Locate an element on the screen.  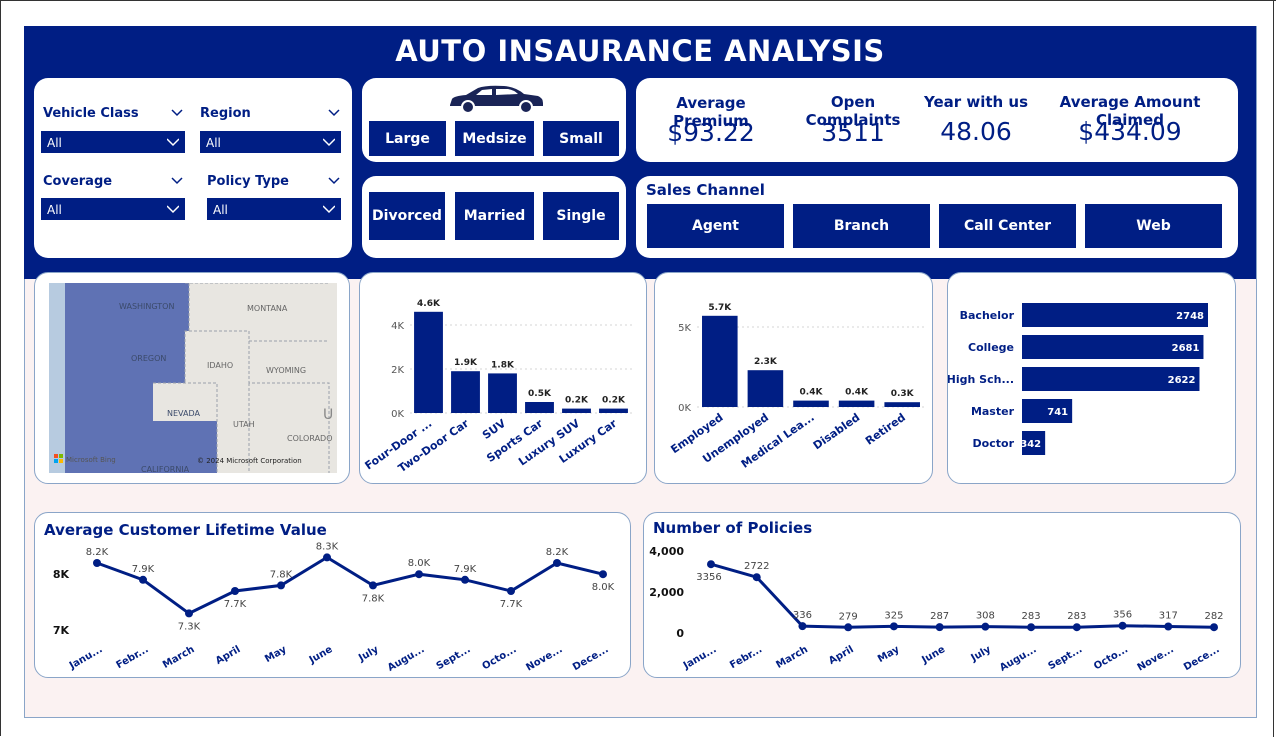
kpi-value-average-premium: $93.22 is located at coordinates (711, 132).